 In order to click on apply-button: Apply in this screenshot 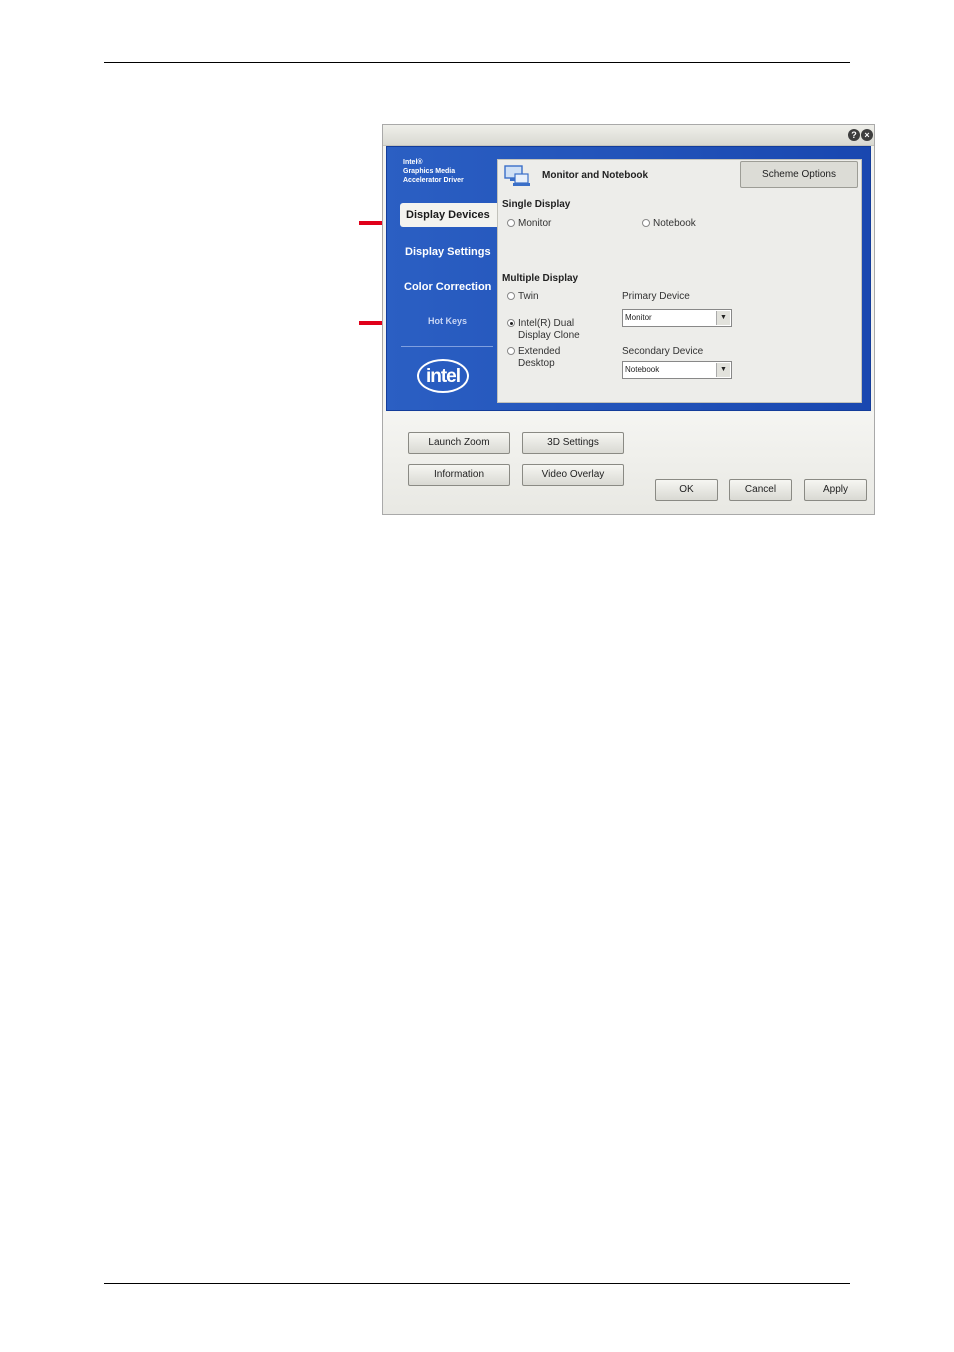, I will do `click(835, 490)`.